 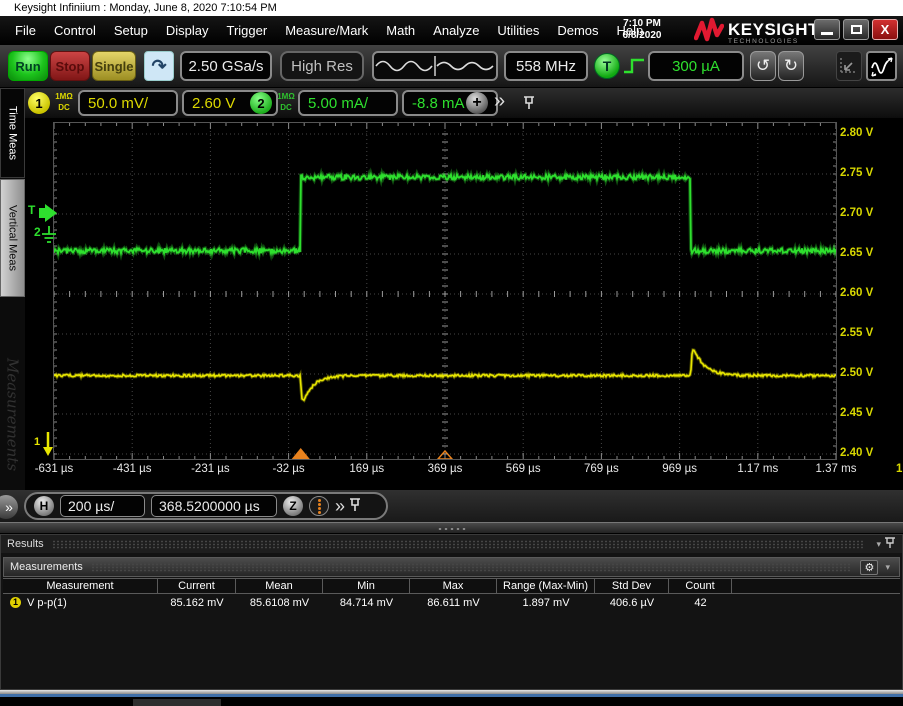 I want to click on run-button: Run, so click(x=28, y=66).